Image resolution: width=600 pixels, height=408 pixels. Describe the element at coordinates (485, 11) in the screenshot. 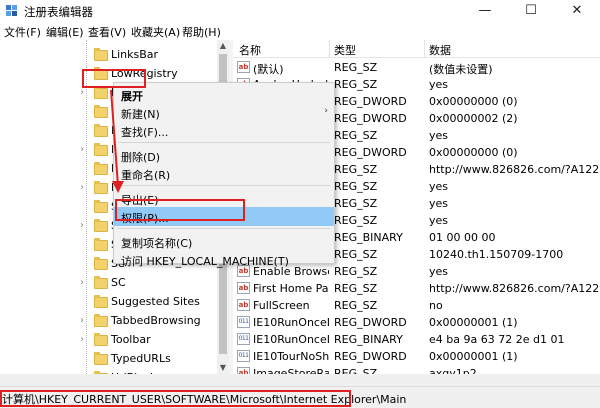

I see `minimize-button: —` at that location.